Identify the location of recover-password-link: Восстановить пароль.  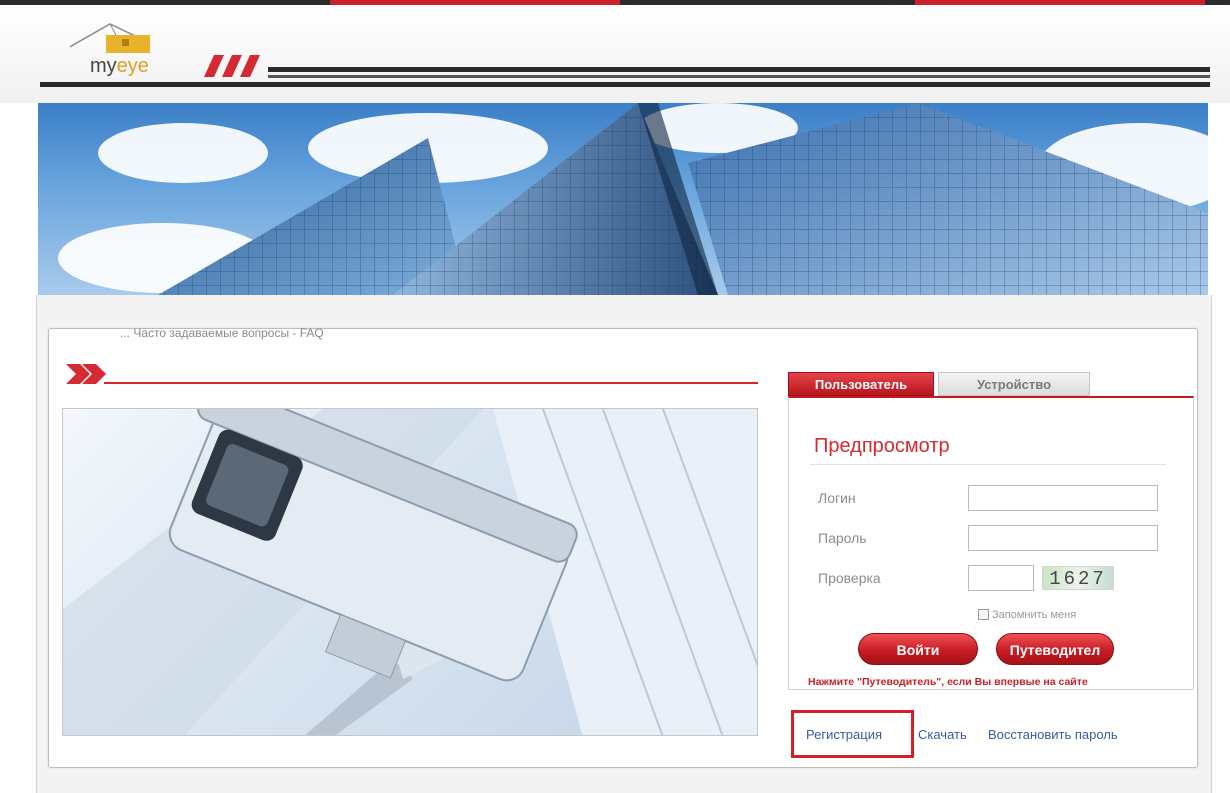
(1053, 734).